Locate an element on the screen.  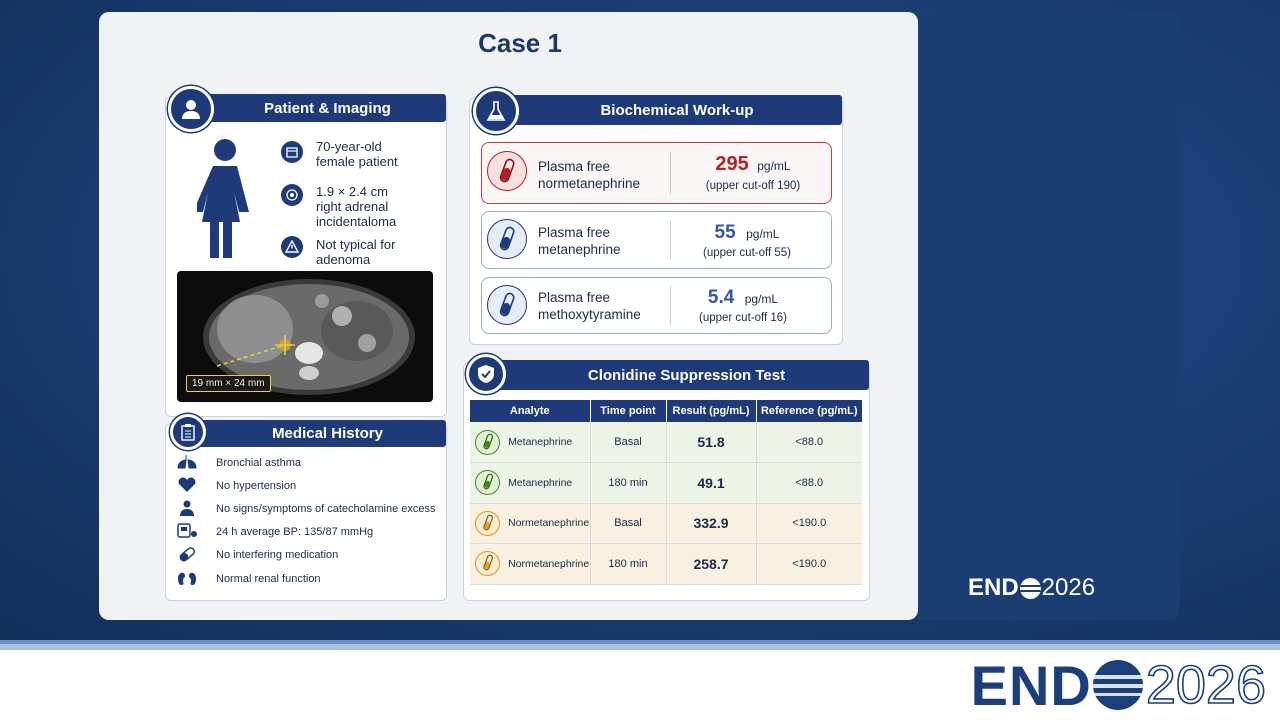
result-cell: 258.7 is located at coordinates (711, 564).